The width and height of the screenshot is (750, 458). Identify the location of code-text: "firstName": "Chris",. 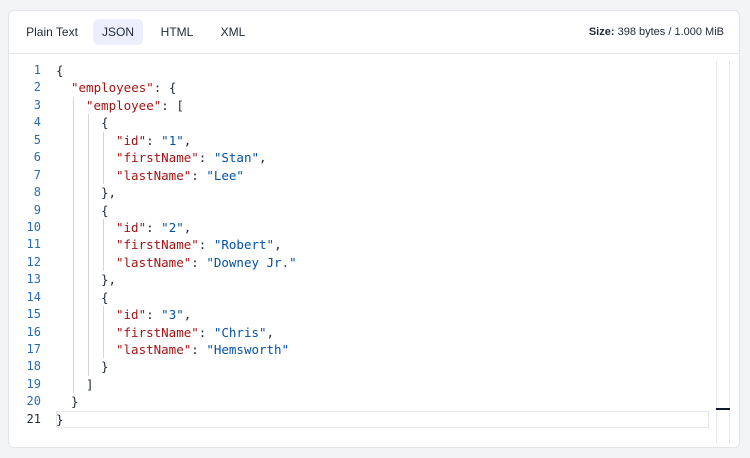
(195, 332).